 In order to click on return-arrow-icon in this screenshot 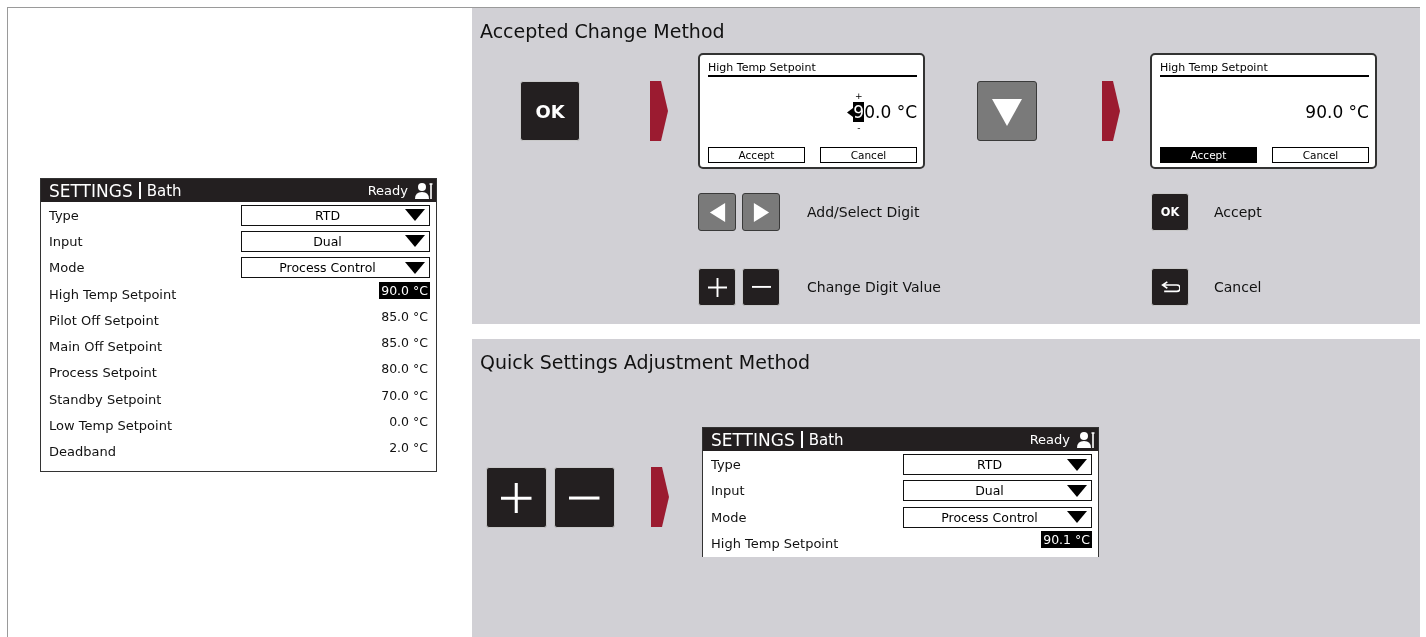, I will do `click(1170, 287)`.